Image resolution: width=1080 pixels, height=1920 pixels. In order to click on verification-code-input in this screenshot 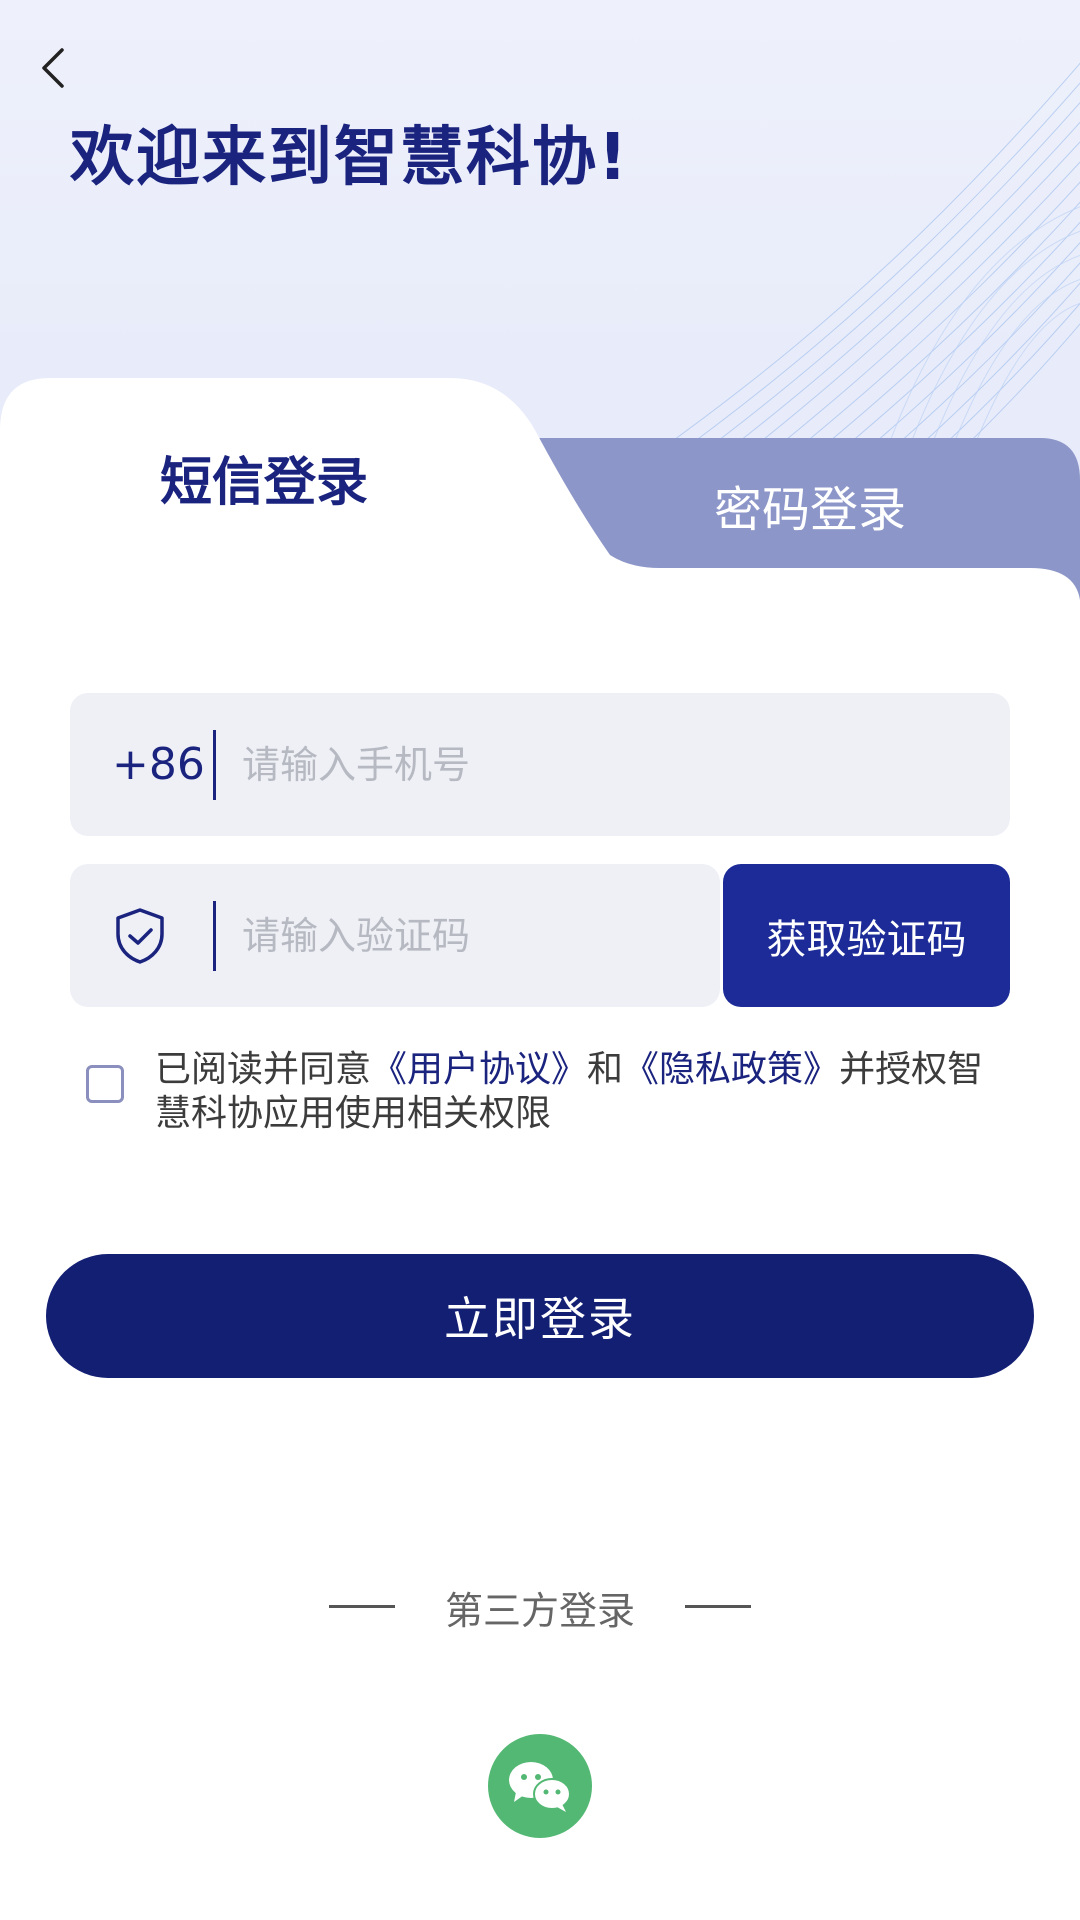, I will do `click(472, 935)`.